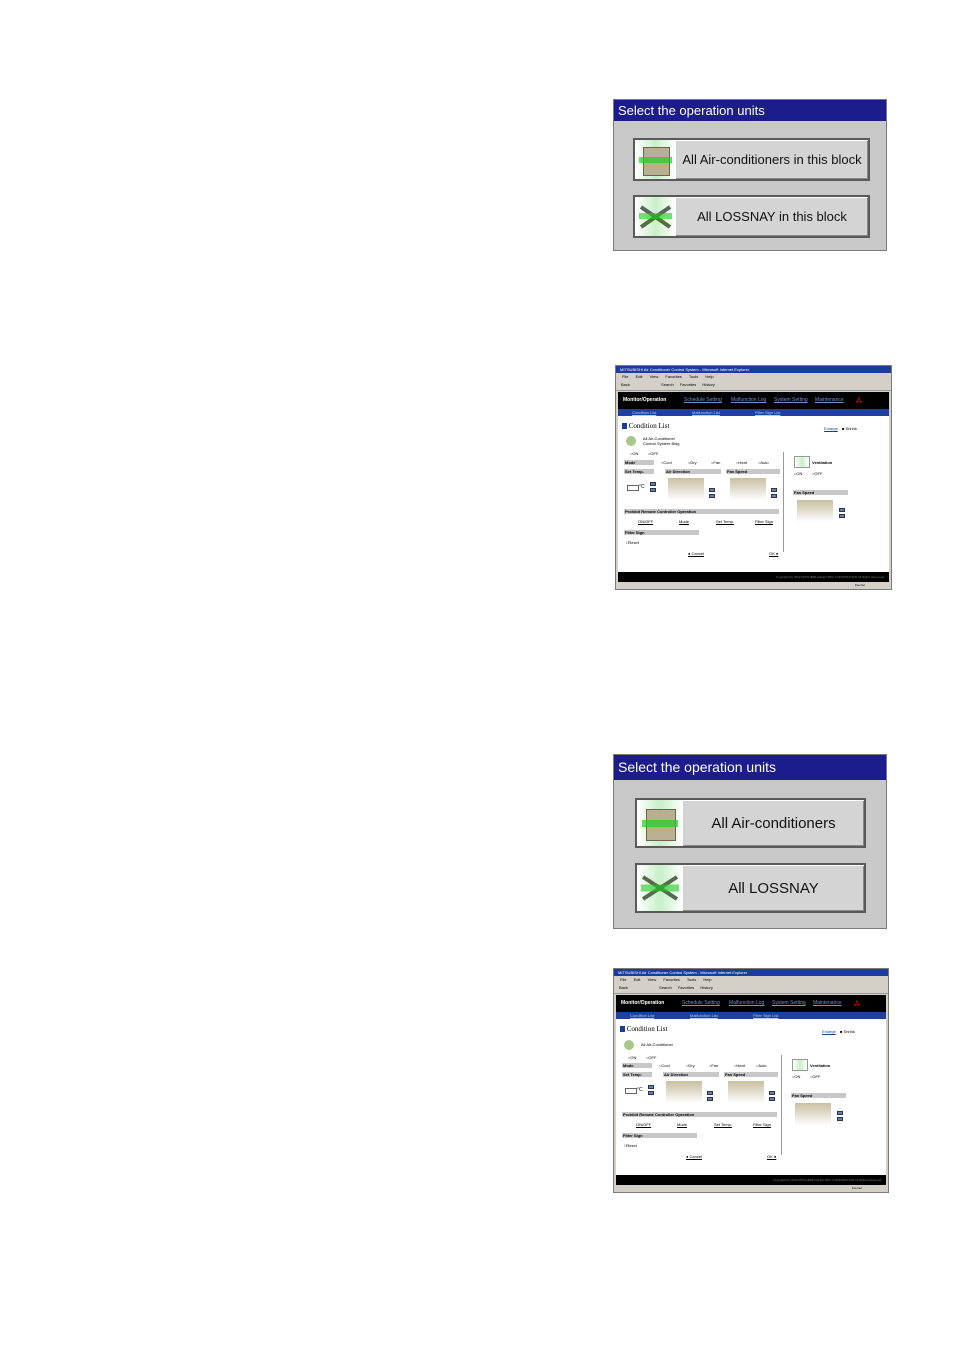 The height and width of the screenshot is (1350, 954). I want to click on all-lossnay-block-button: All LOSSNAY in this block, so click(751, 216).